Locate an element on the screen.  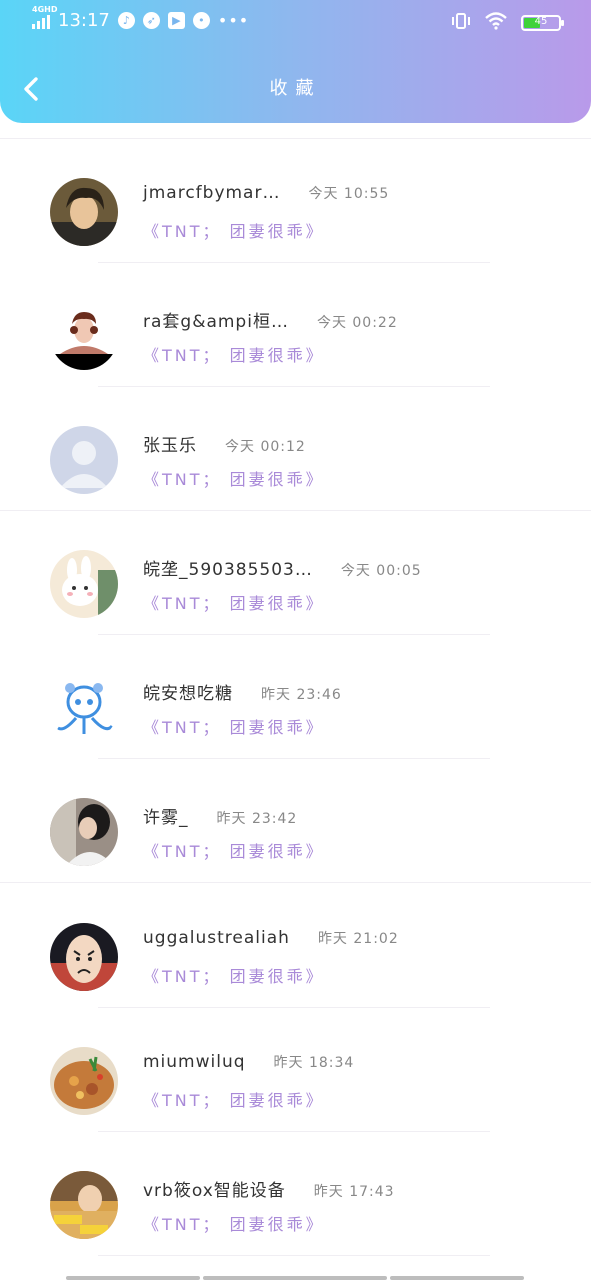
list-item: ra套g&ampi桓… 今天 00:22 《TNT； 团妻很乖》 is located at coordinates (295, 325).